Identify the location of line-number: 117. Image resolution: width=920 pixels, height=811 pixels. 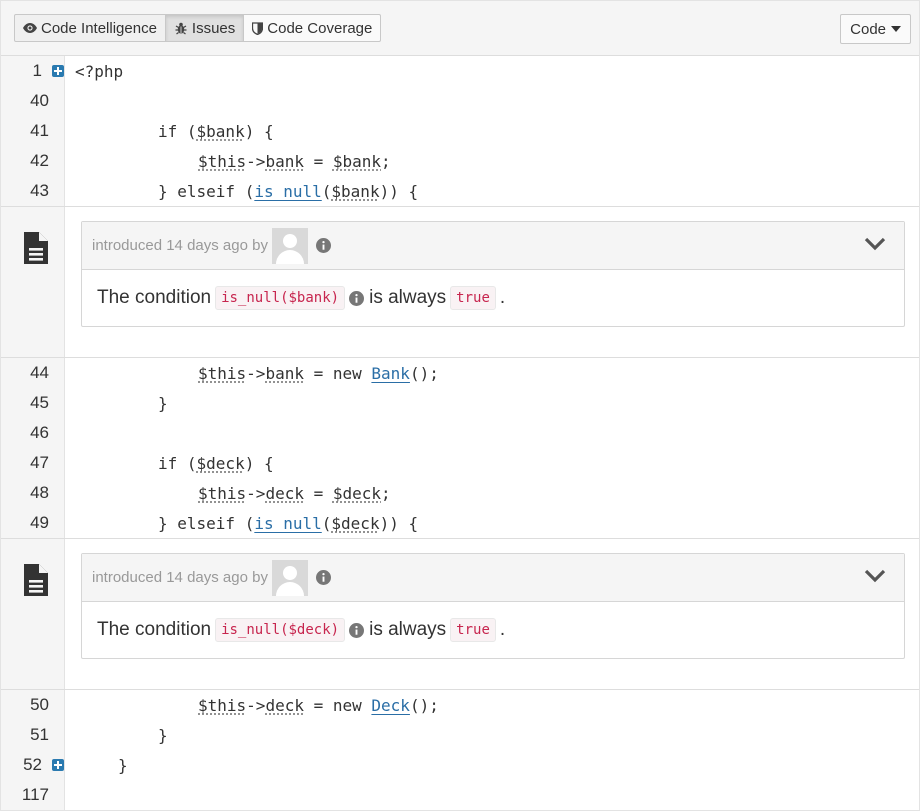
(35, 794).